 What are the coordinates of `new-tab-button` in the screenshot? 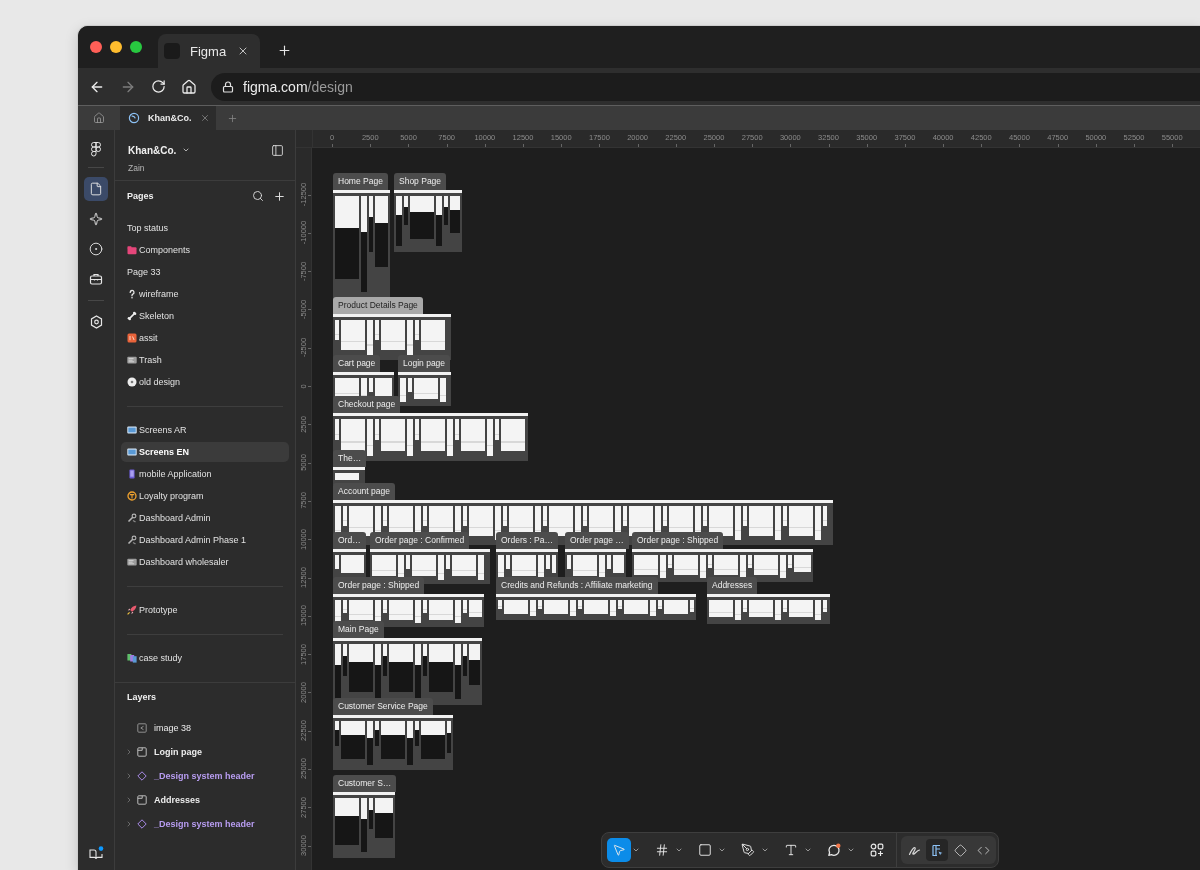 It's located at (284, 50).